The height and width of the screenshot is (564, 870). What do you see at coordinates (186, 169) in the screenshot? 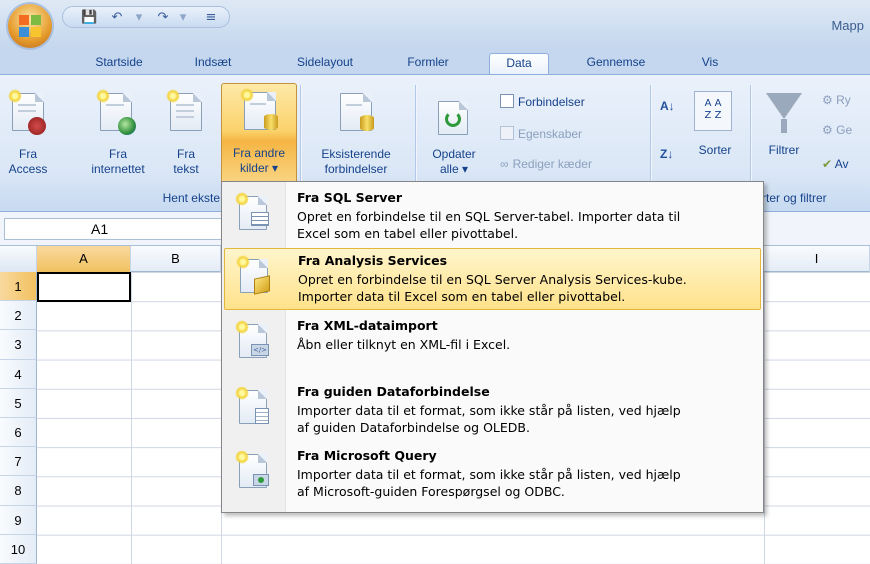
I see `fra-tekst-label-2: tekst` at bounding box center [186, 169].